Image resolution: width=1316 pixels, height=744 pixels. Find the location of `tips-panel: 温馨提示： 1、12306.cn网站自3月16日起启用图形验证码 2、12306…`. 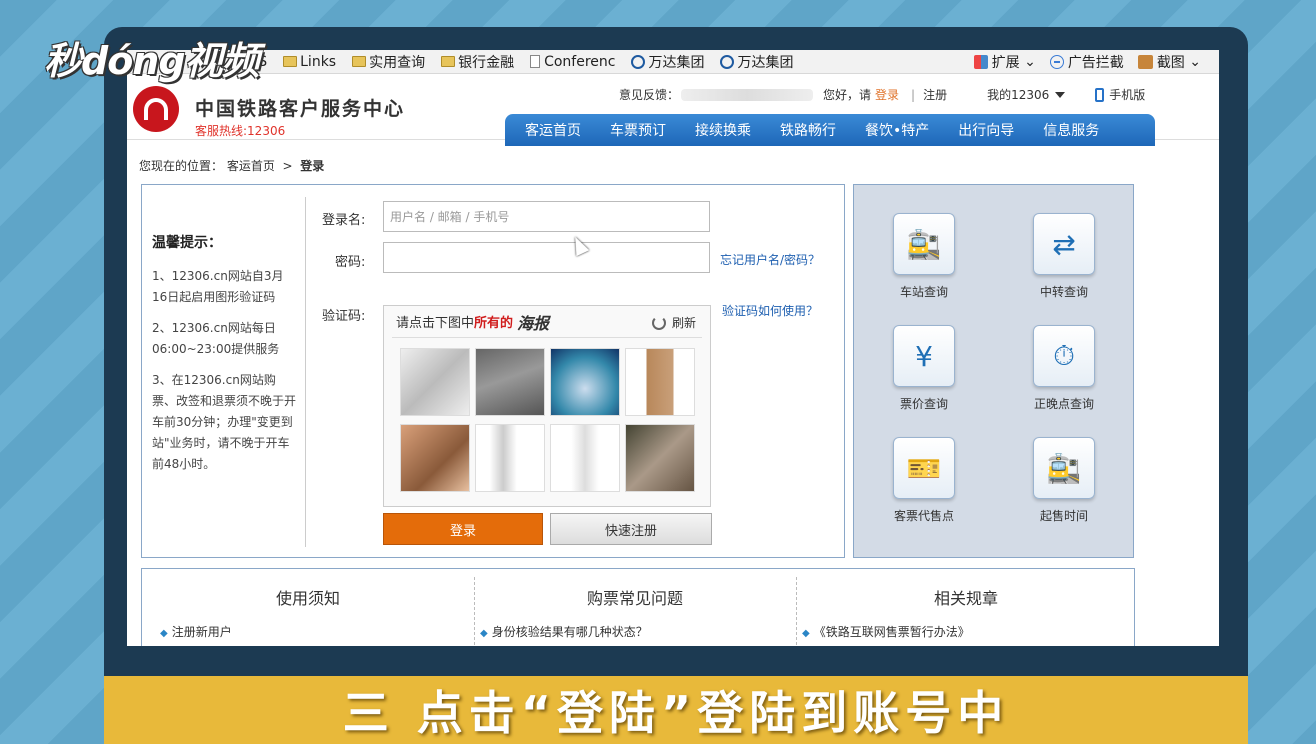

tips-panel: 温馨提示： 1、12306.cn网站自3月16日起启用图形验证码 2、12306… is located at coordinates (224, 359).